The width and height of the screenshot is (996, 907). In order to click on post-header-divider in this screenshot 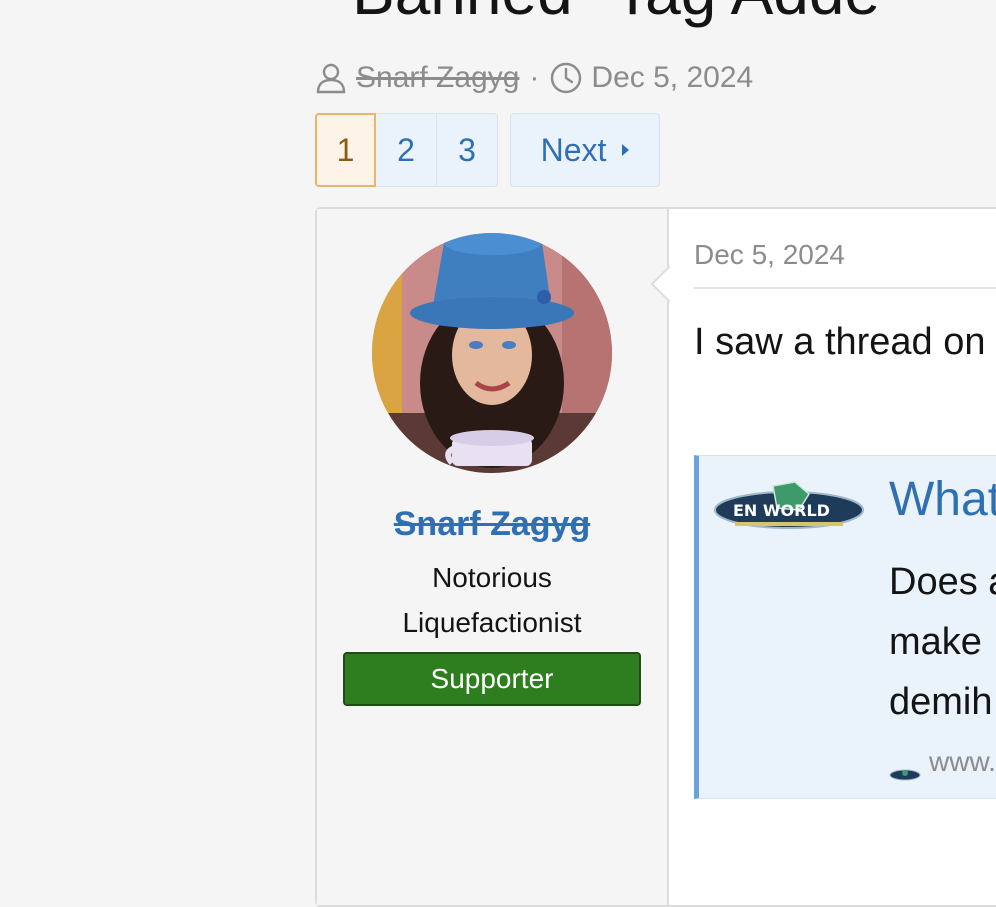, I will do `click(845, 288)`.